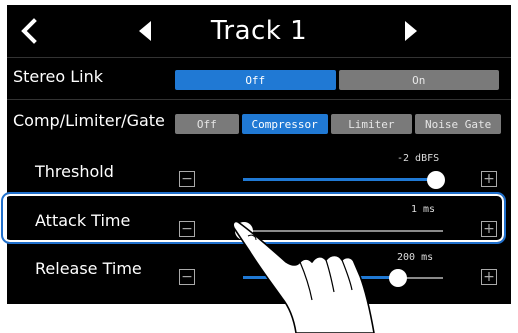 Image resolution: width=518 pixels, height=333 pixels. I want to click on release-time-value: 200 ms, so click(415, 257).